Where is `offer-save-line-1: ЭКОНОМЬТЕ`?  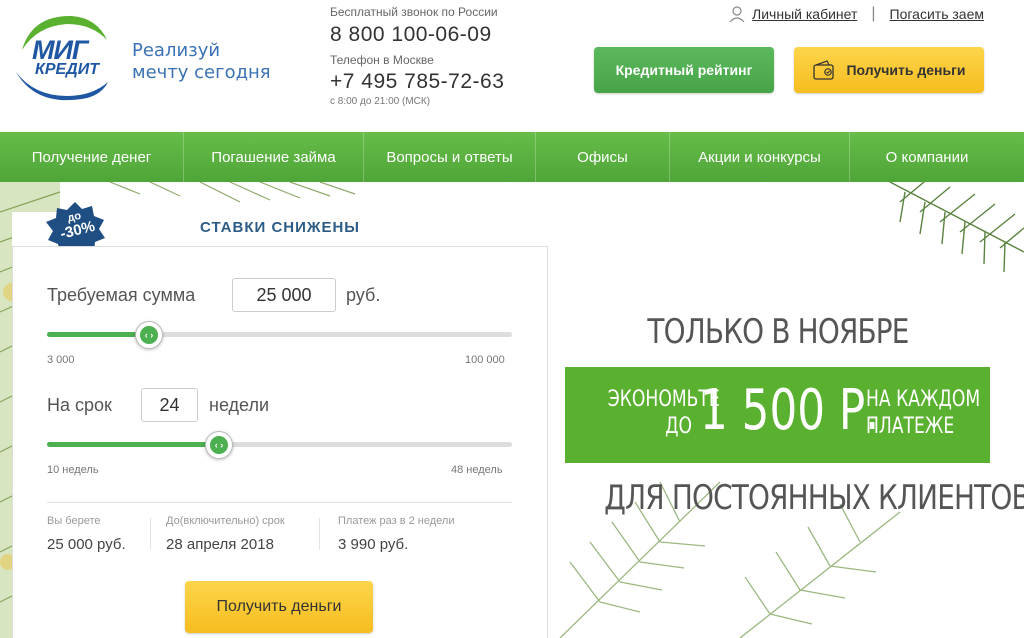 offer-save-line-1: ЭКОНОМЬТЕ is located at coordinates (663, 399).